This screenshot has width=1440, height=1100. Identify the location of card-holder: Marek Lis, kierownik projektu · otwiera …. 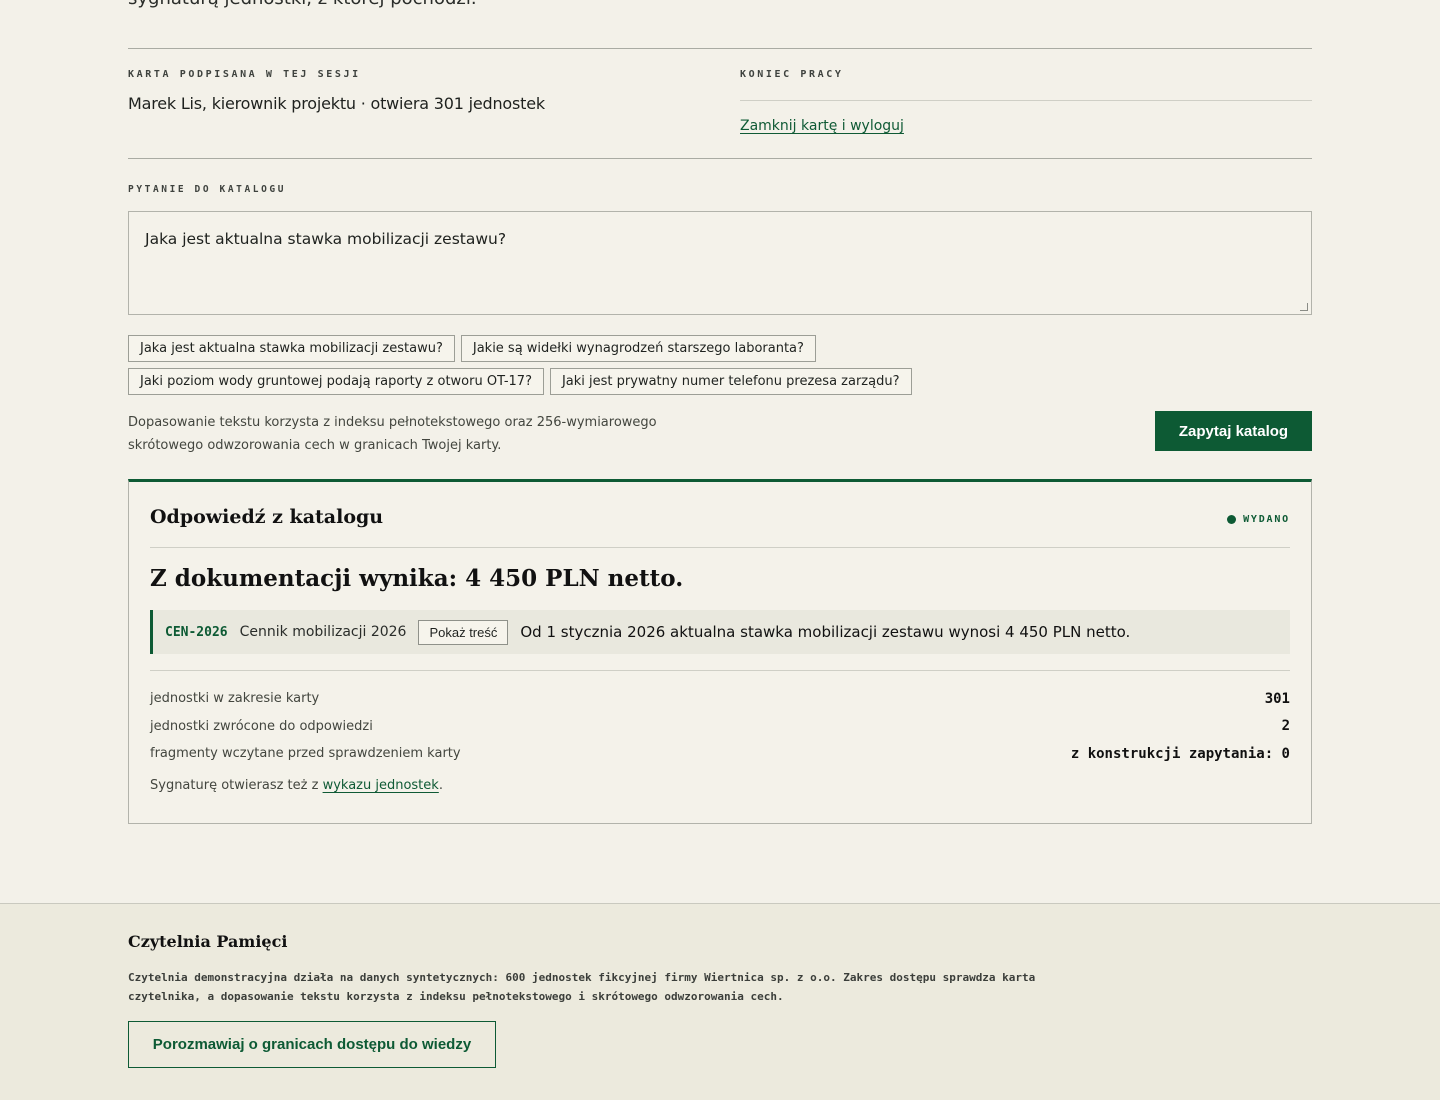
(336, 103).